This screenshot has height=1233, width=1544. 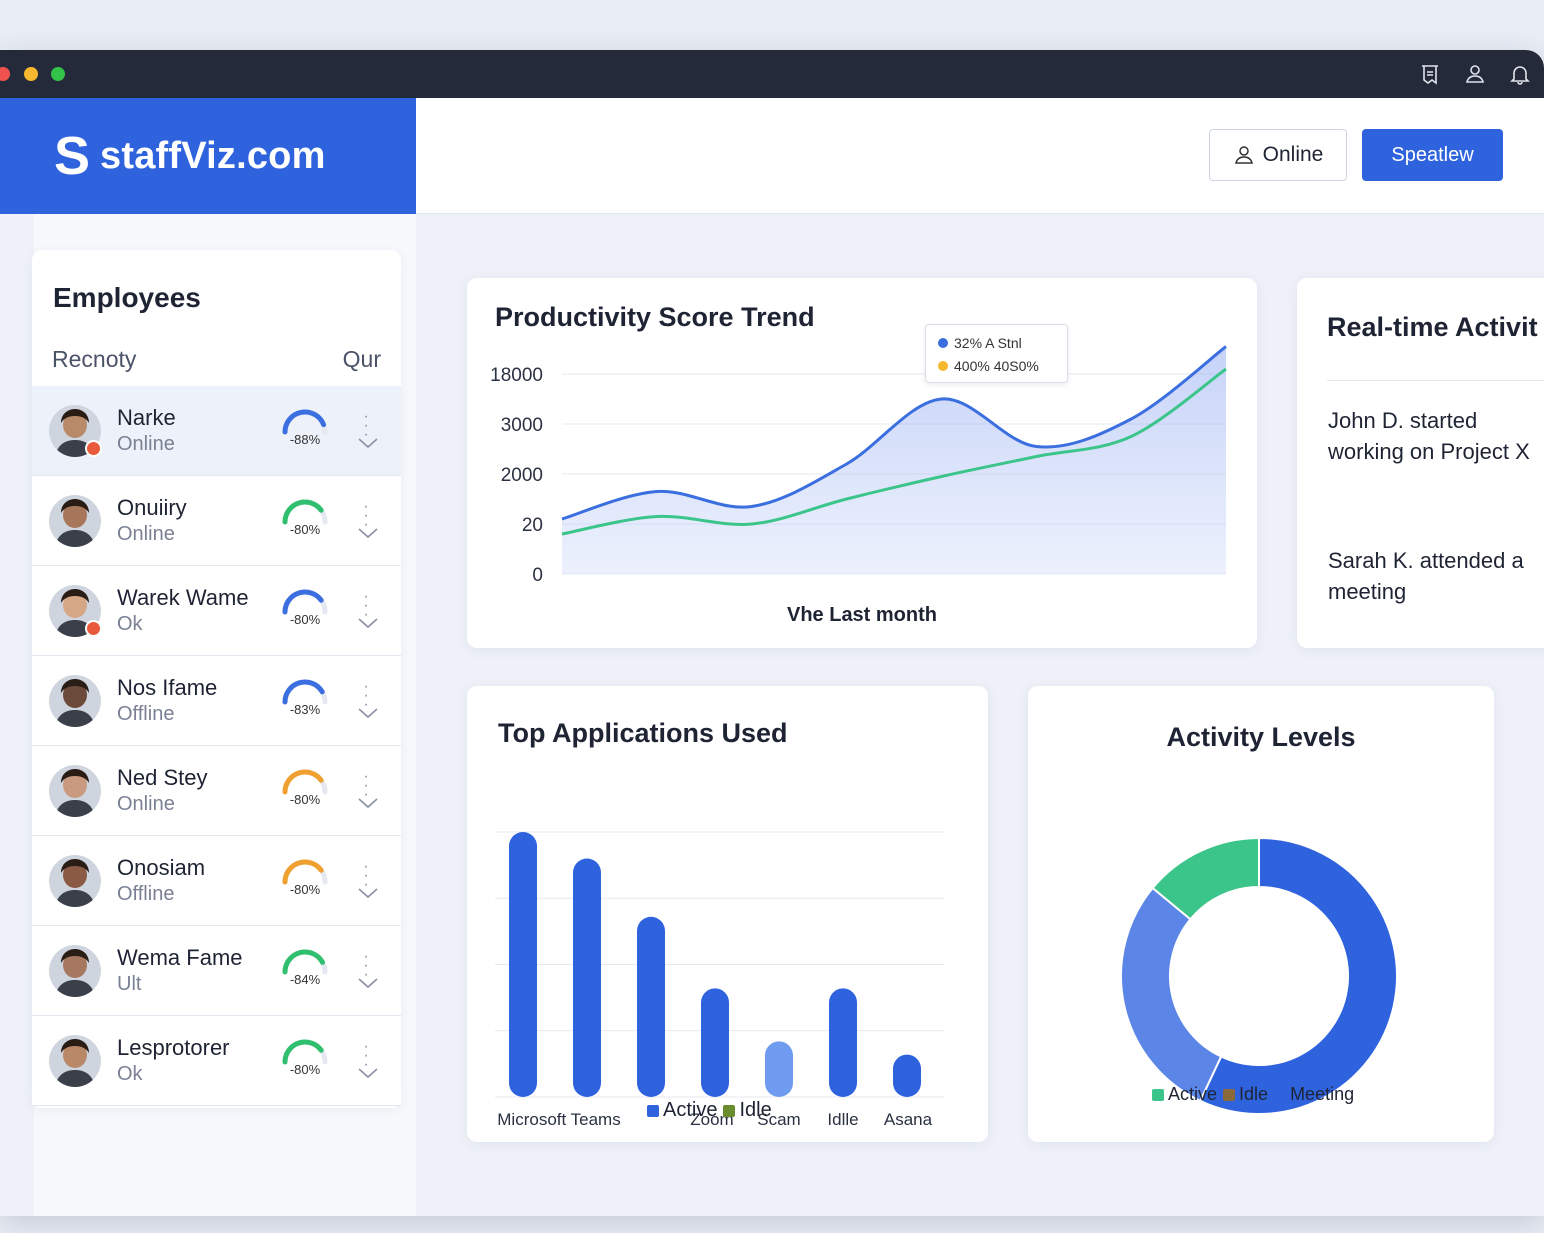 What do you see at coordinates (1432, 155) in the screenshot?
I see `primary-action-button: Speatlew` at bounding box center [1432, 155].